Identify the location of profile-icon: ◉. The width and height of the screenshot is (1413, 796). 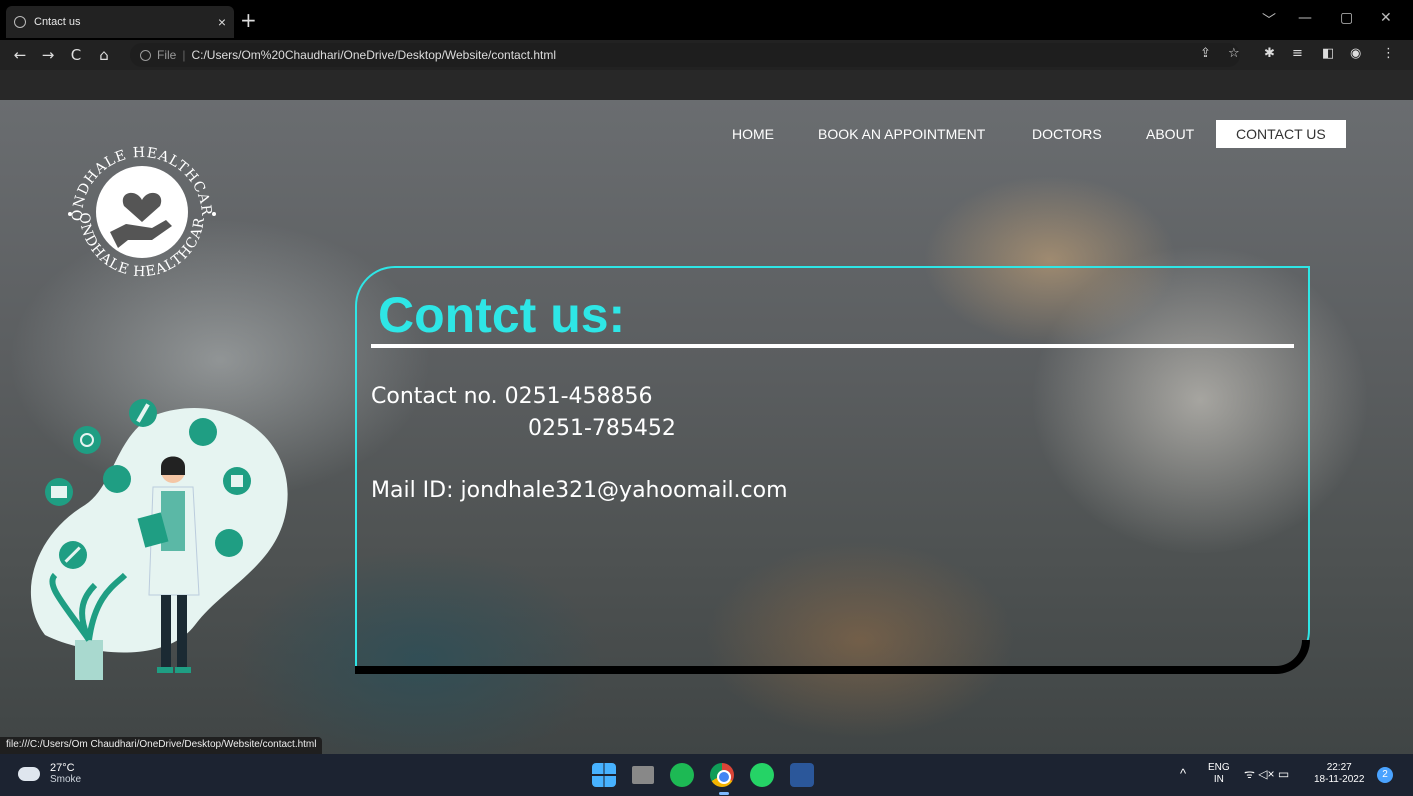
(1355, 53).